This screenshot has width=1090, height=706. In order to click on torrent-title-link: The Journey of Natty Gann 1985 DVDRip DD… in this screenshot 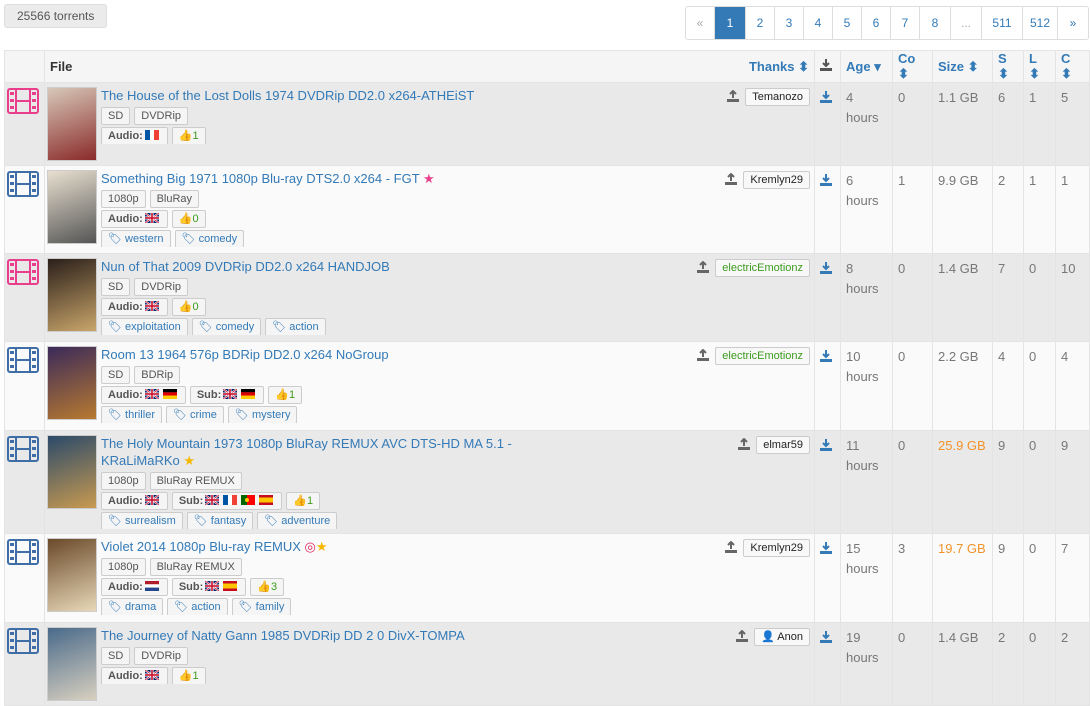, I will do `click(283, 635)`.